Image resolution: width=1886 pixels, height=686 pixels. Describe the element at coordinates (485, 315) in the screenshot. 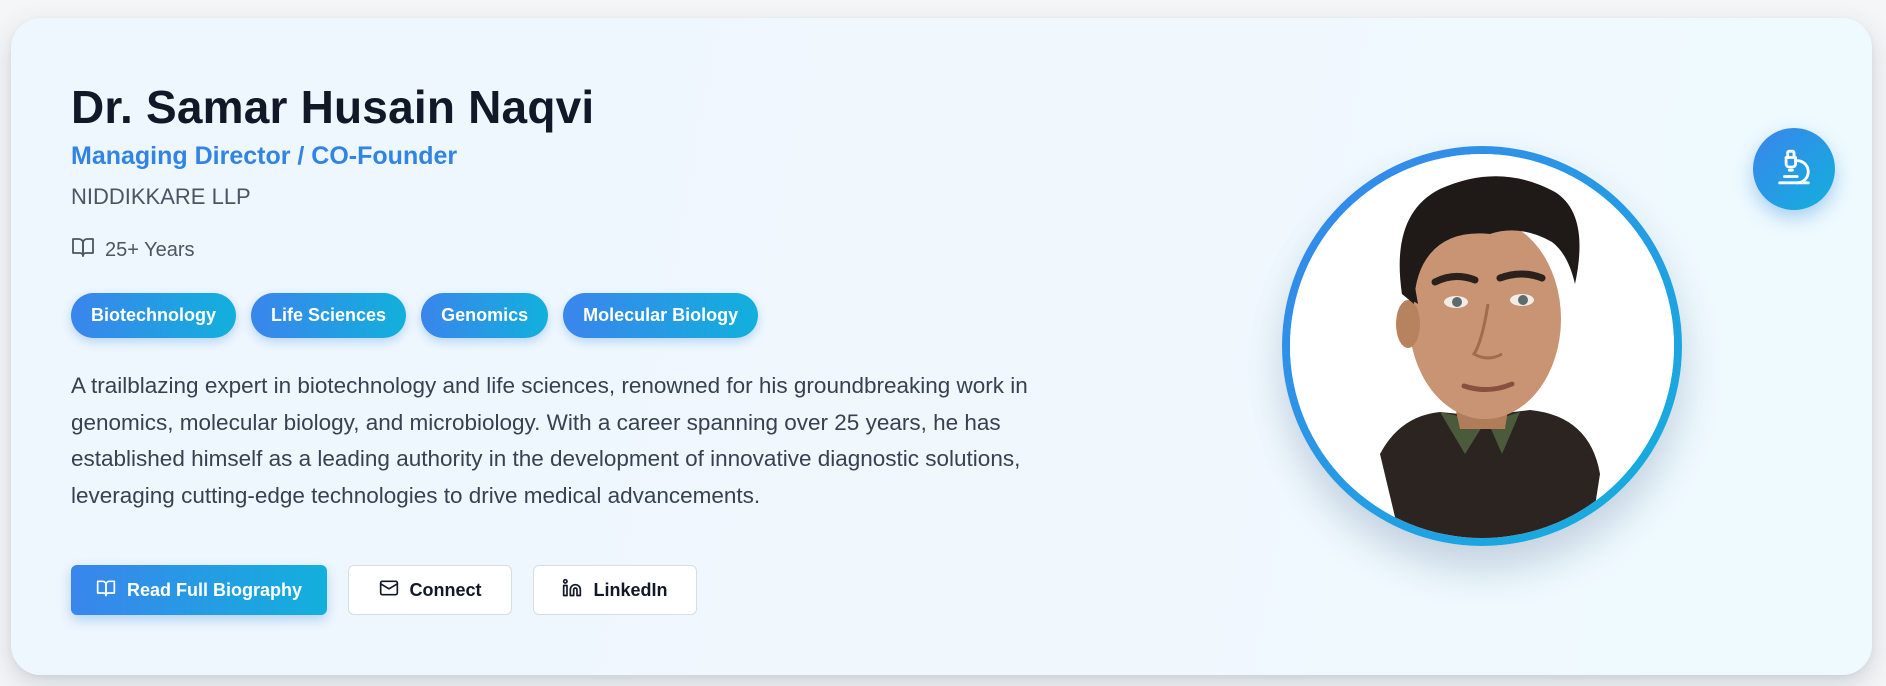

I see `tag-genomics: Genomics` at that location.